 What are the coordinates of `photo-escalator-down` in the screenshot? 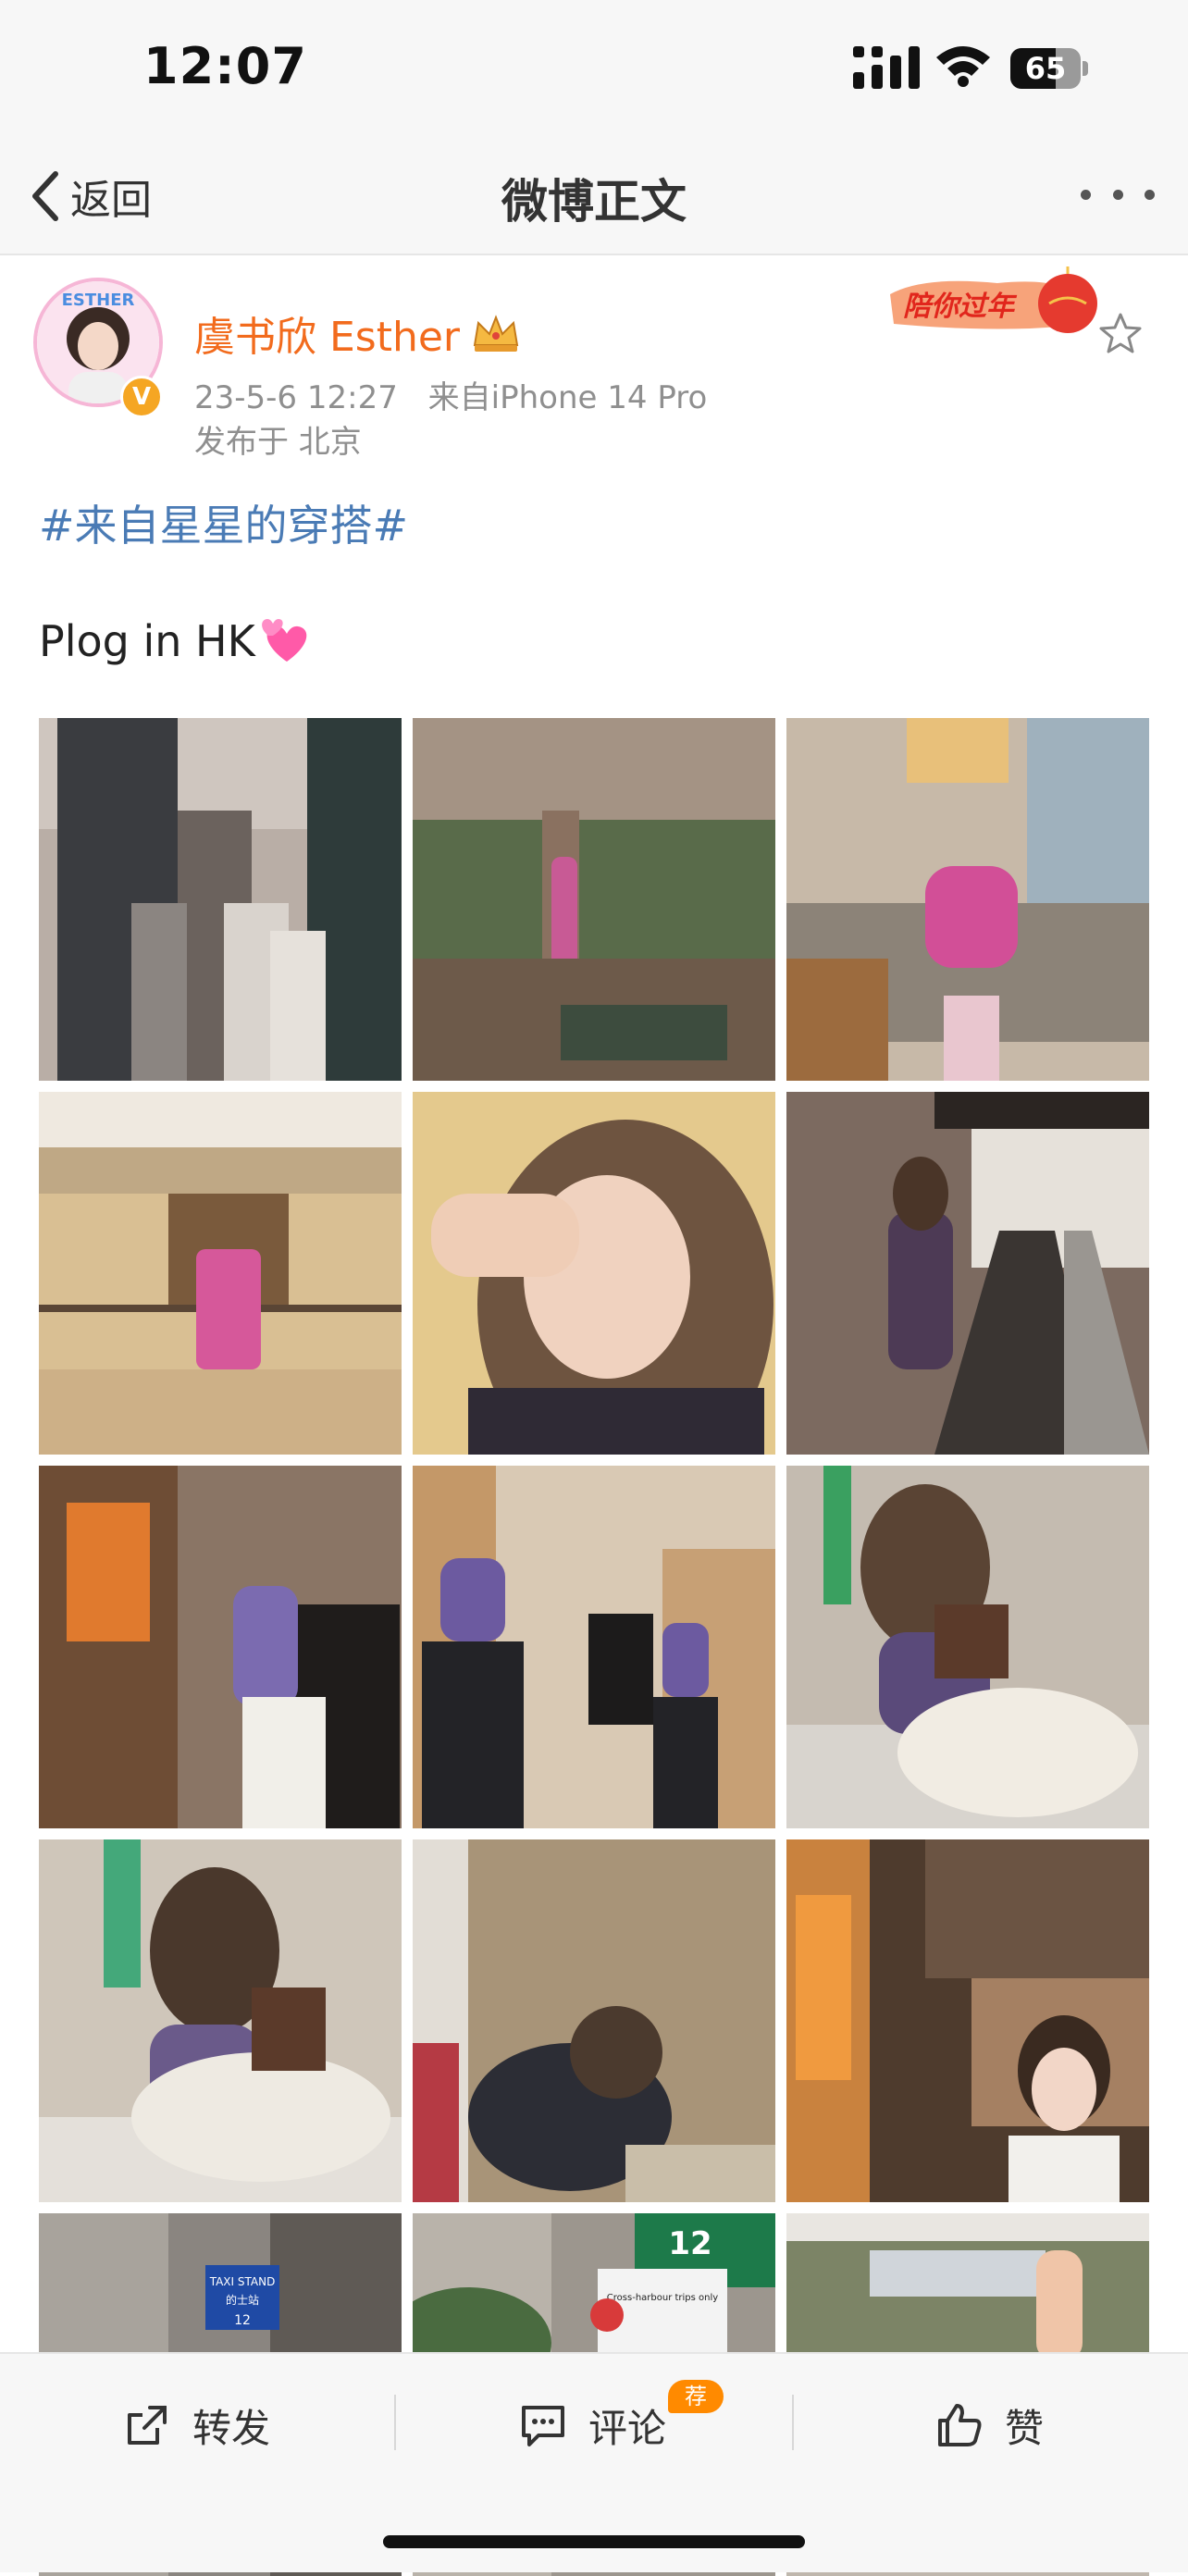 It's located at (967, 1274).